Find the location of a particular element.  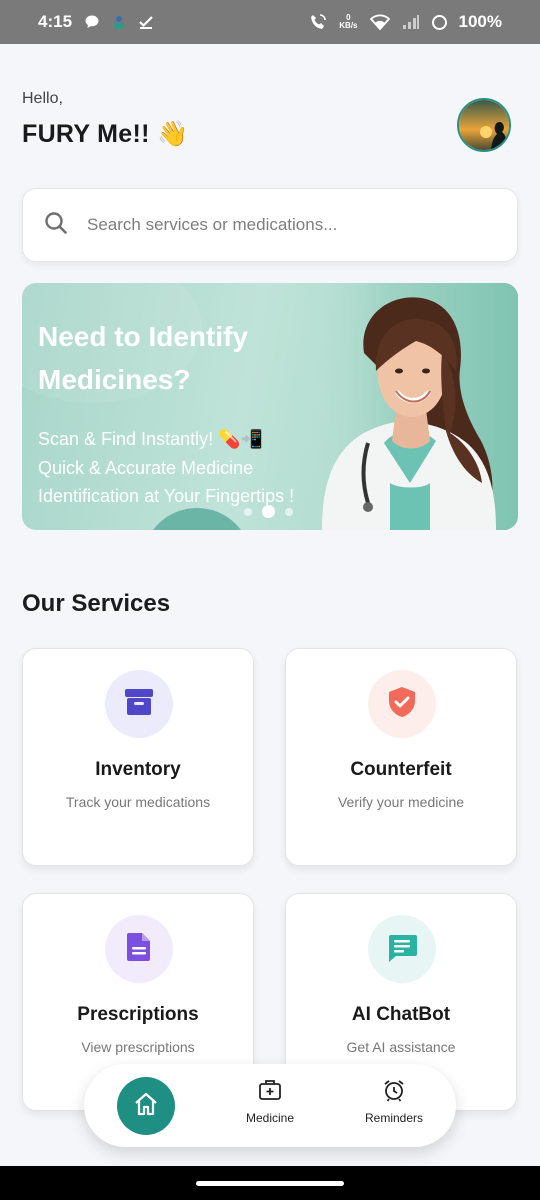

status-right: 0 KB/s 100% is located at coordinates (405, 22).